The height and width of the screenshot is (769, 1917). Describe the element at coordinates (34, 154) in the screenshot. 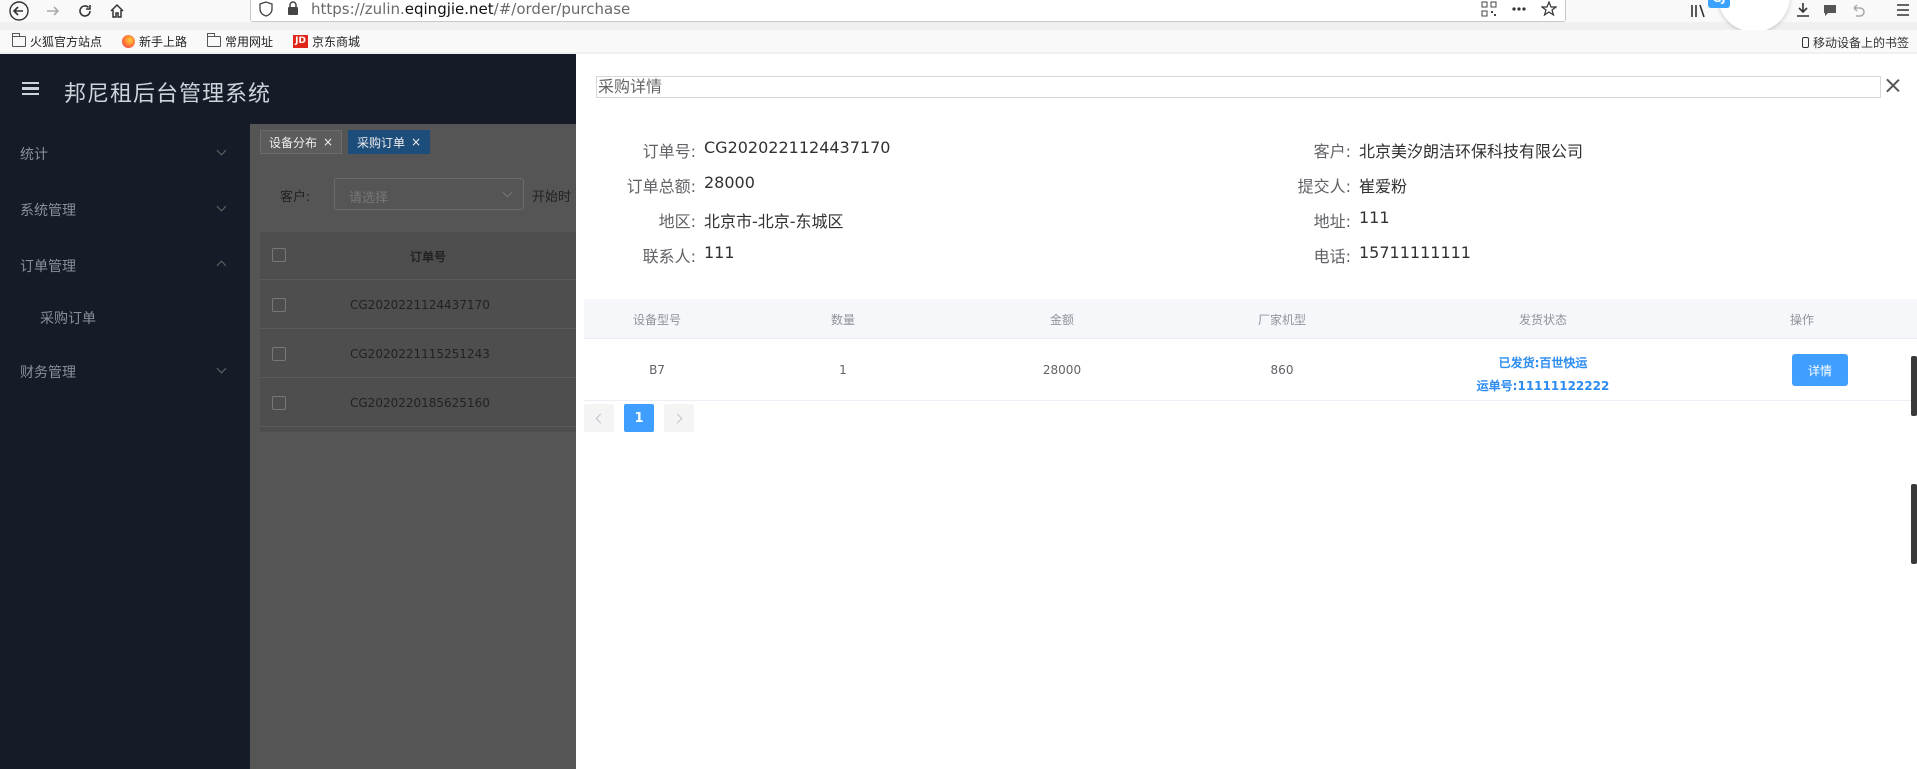

I see `sidebar-item-stats: 统计` at that location.